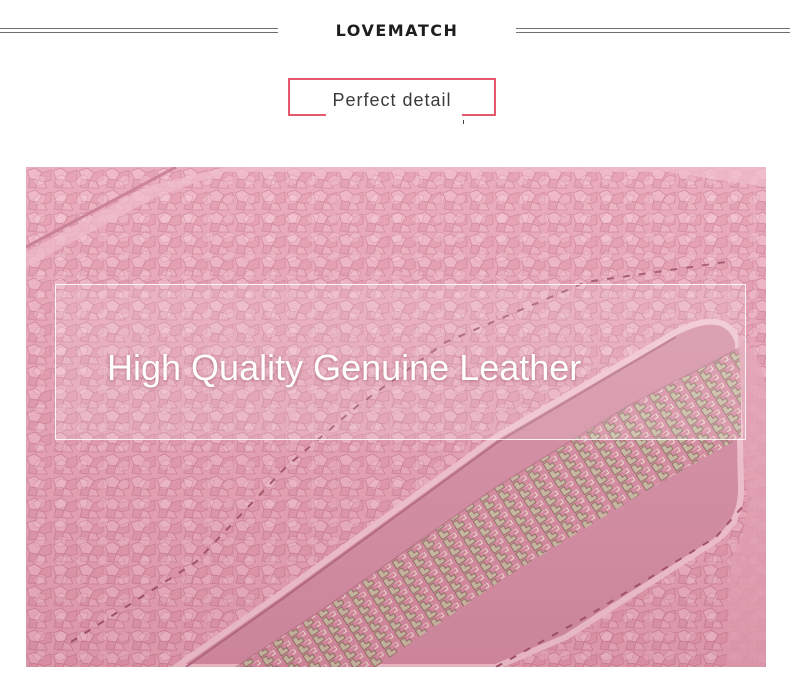 Image resolution: width=790 pixels, height=684 pixels. Describe the element at coordinates (394, 117) in the screenshot. I see `section-title-frame-gap` at that location.